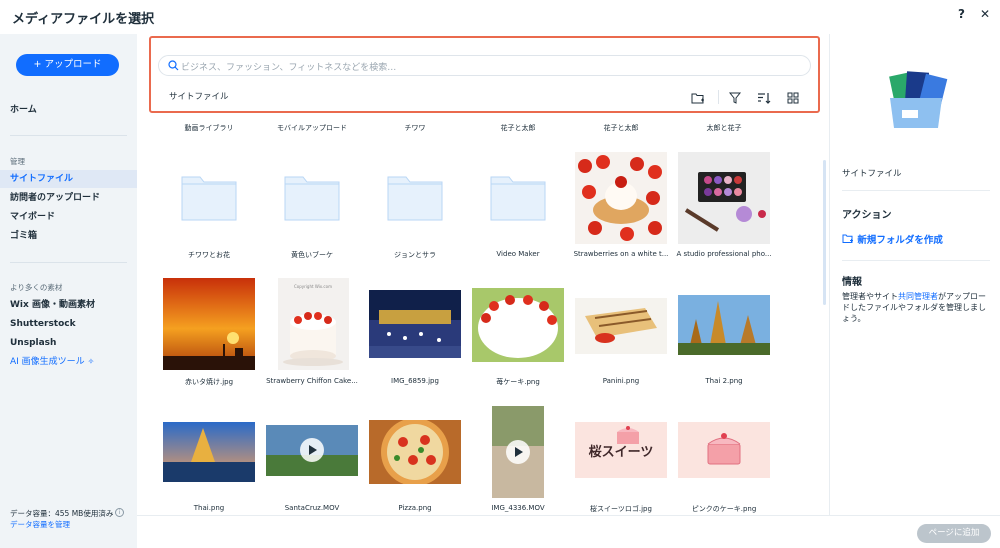 The height and width of the screenshot is (548, 1000). Describe the element at coordinates (847, 238) in the screenshot. I see `folder-plus-icon` at that location.